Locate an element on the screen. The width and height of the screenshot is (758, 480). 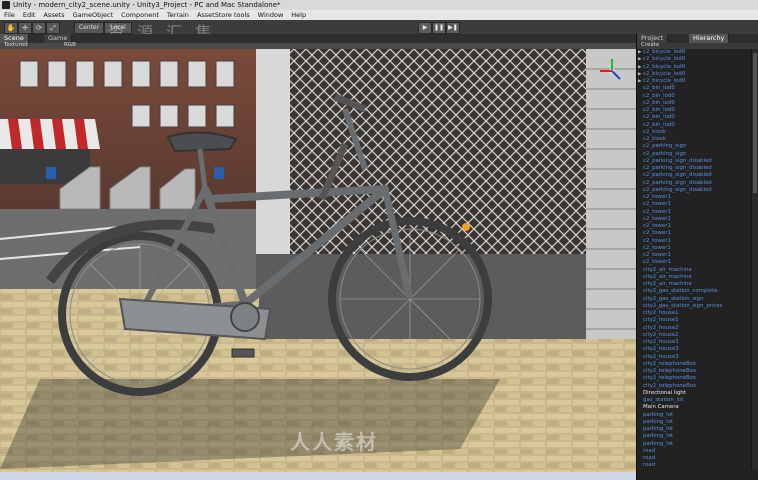
hierarchy-item: gas_station_lot is located at coordinates (693, 400).